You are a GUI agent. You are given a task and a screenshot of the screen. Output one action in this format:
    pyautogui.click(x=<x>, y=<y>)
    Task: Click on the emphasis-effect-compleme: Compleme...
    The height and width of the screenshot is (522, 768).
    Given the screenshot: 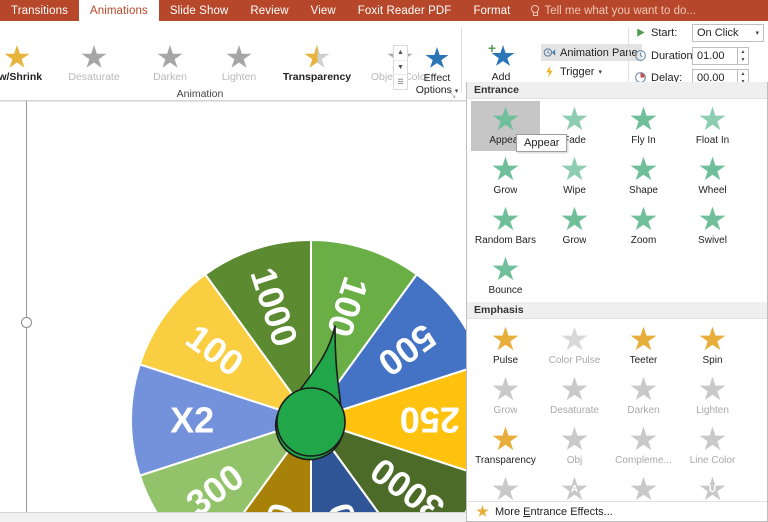 What is the action you would take?
    pyautogui.click(x=643, y=446)
    